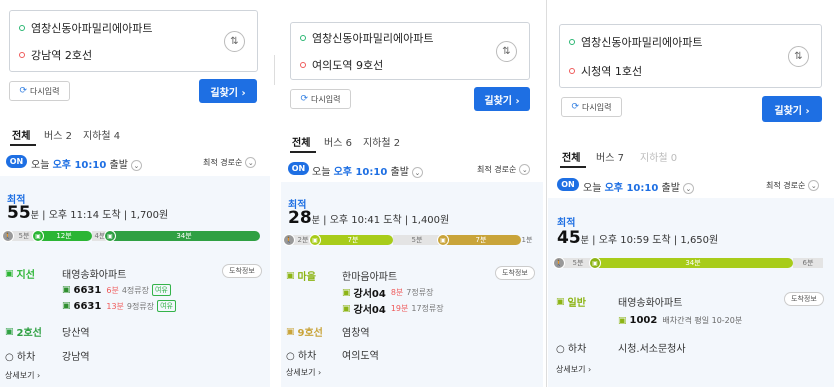 The image size is (834, 387). I want to click on bus-line: ▣ 강서04 8분 7정류장, so click(389, 293).